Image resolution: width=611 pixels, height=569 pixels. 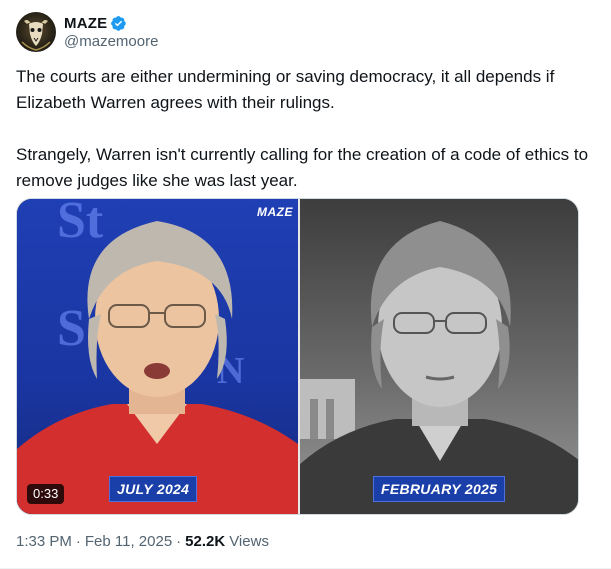 What do you see at coordinates (153, 489) in the screenshot?
I see `caption-left: JULY 2024` at bounding box center [153, 489].